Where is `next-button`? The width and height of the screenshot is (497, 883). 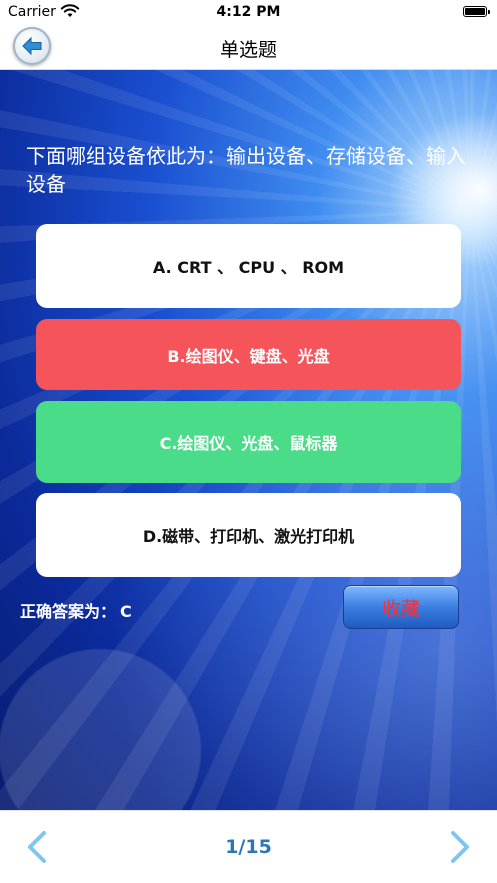
next-button is located at coordinates (460, 847).